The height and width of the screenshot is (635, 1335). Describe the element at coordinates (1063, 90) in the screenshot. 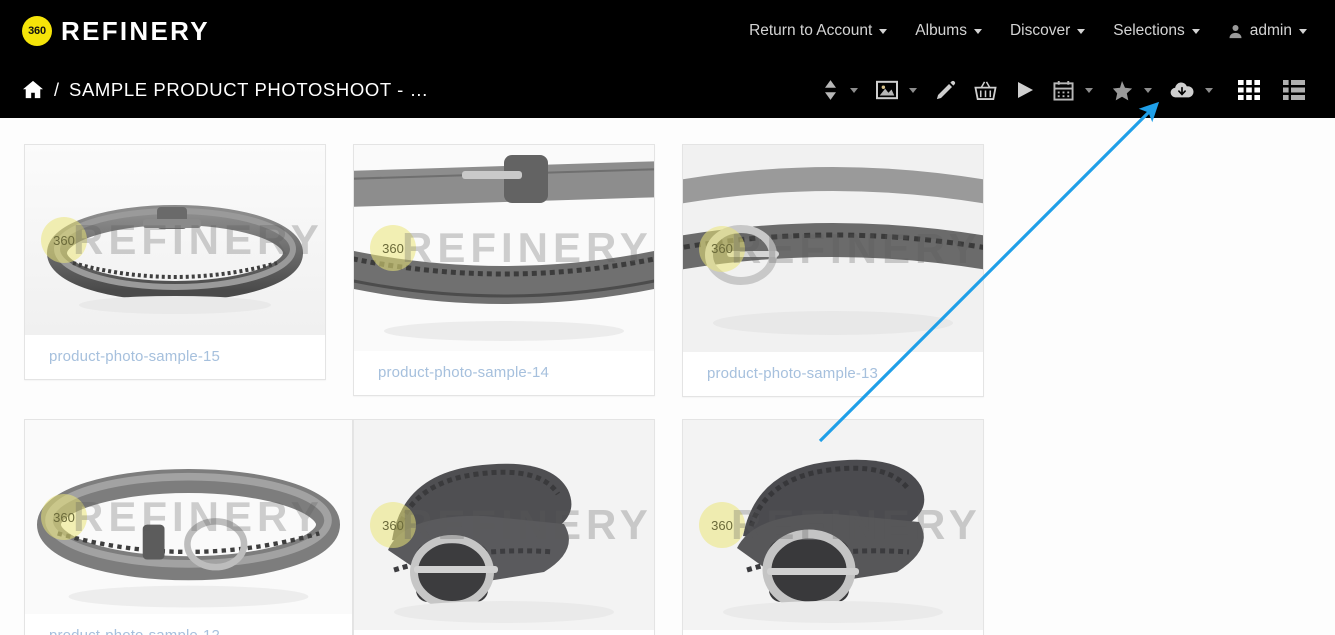

I see `calendar-button` at that location.